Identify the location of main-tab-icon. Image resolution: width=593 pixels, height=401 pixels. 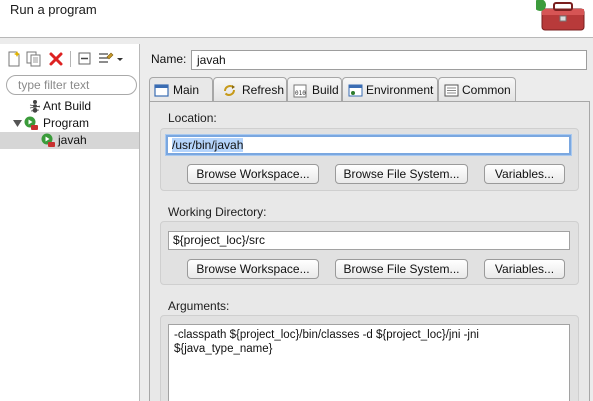
(161, 90).